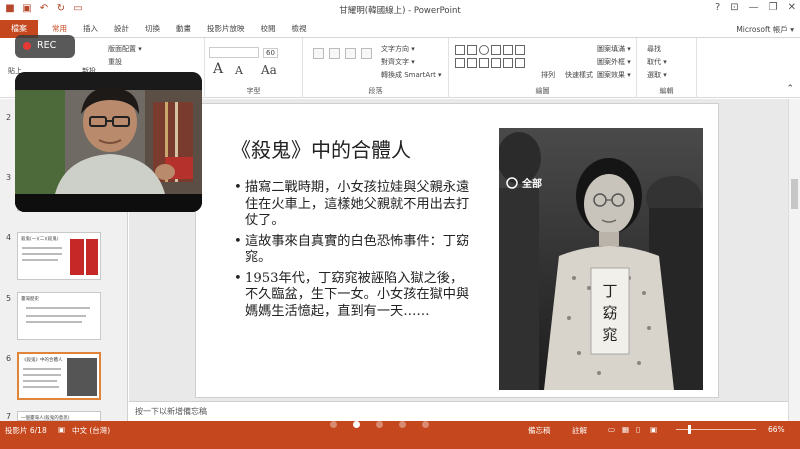 The height and width of the screenshot is (449, 800). I want to click on replace-button: 取代 ▾, so click(657, 62).